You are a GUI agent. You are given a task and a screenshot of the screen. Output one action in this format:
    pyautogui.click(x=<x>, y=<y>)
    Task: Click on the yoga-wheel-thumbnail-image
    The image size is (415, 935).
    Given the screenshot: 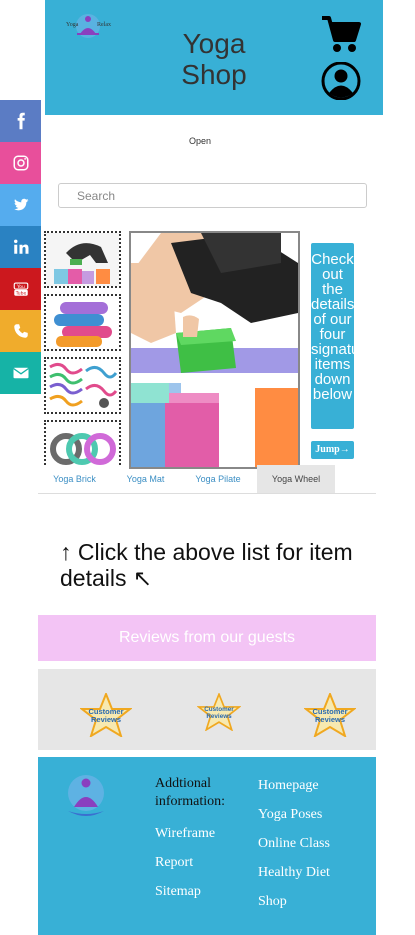 What is the action you would take?
    pyautogui.click(x=82, y=443)
    